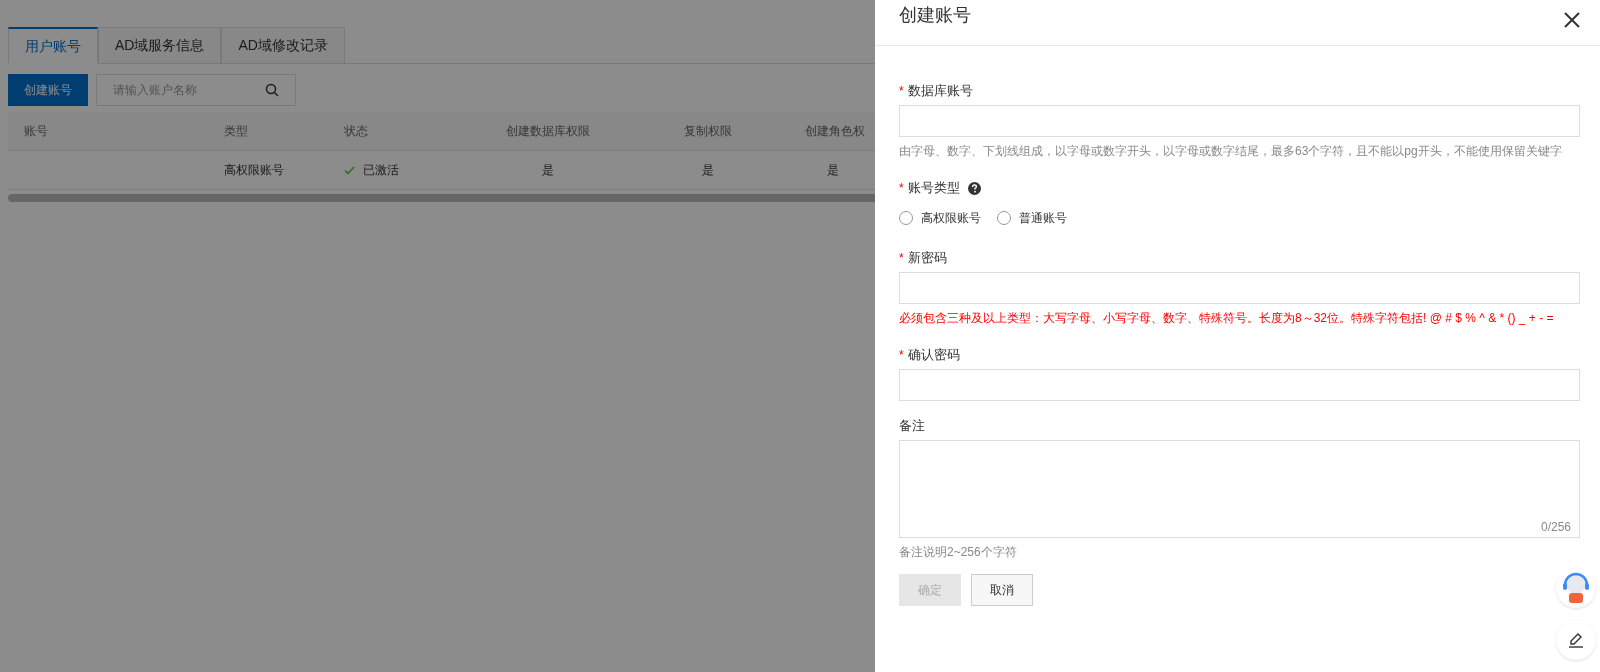 Image resolution: width=1600 pixels, height=672 pixels. Describe the element at coordinates (933, 355) in the screenshot. I see `field-label: 确认密码` at that location.